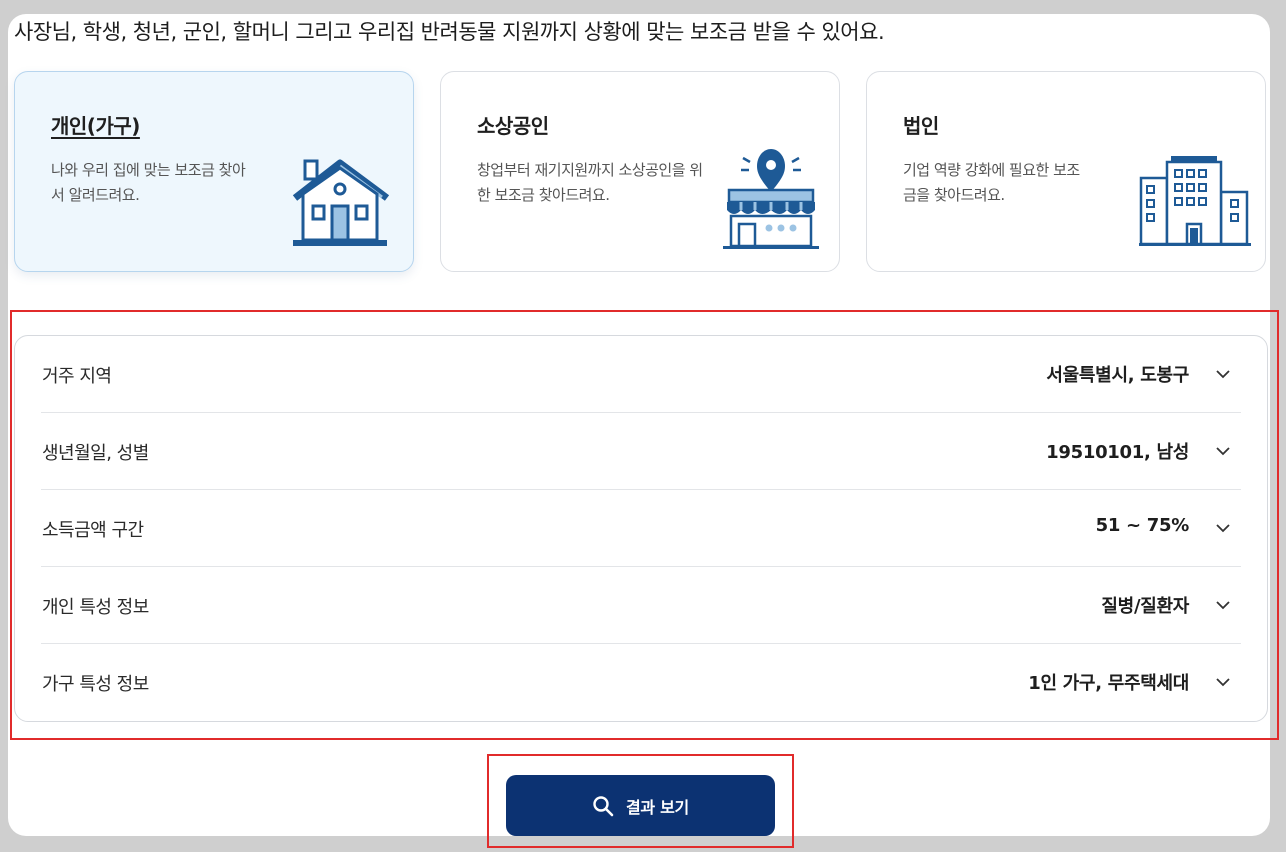 The width and height of the screenshot is (1286, 852). I want to click on row-value: 1인 가구, 무주택세대, so click(1108, 683).